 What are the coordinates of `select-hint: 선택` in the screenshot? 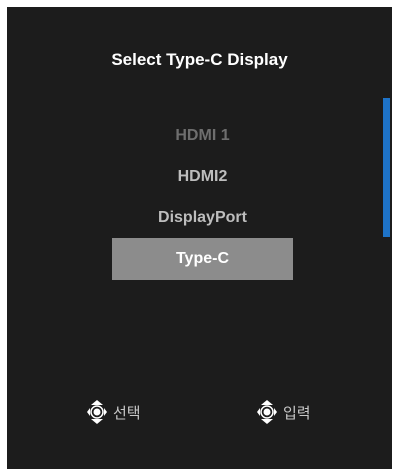 It's located at (113, 412).